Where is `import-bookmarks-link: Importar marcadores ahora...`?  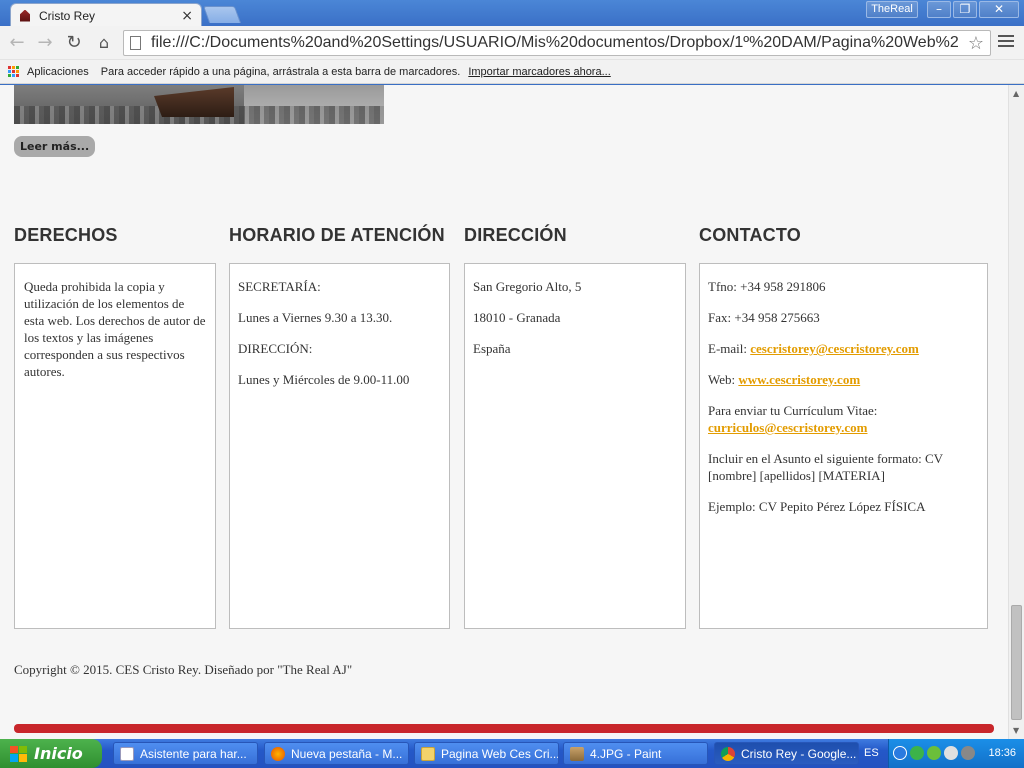 import-bookmarks-link: Importar marcadores ahora... is located at coordinates (539, 72).